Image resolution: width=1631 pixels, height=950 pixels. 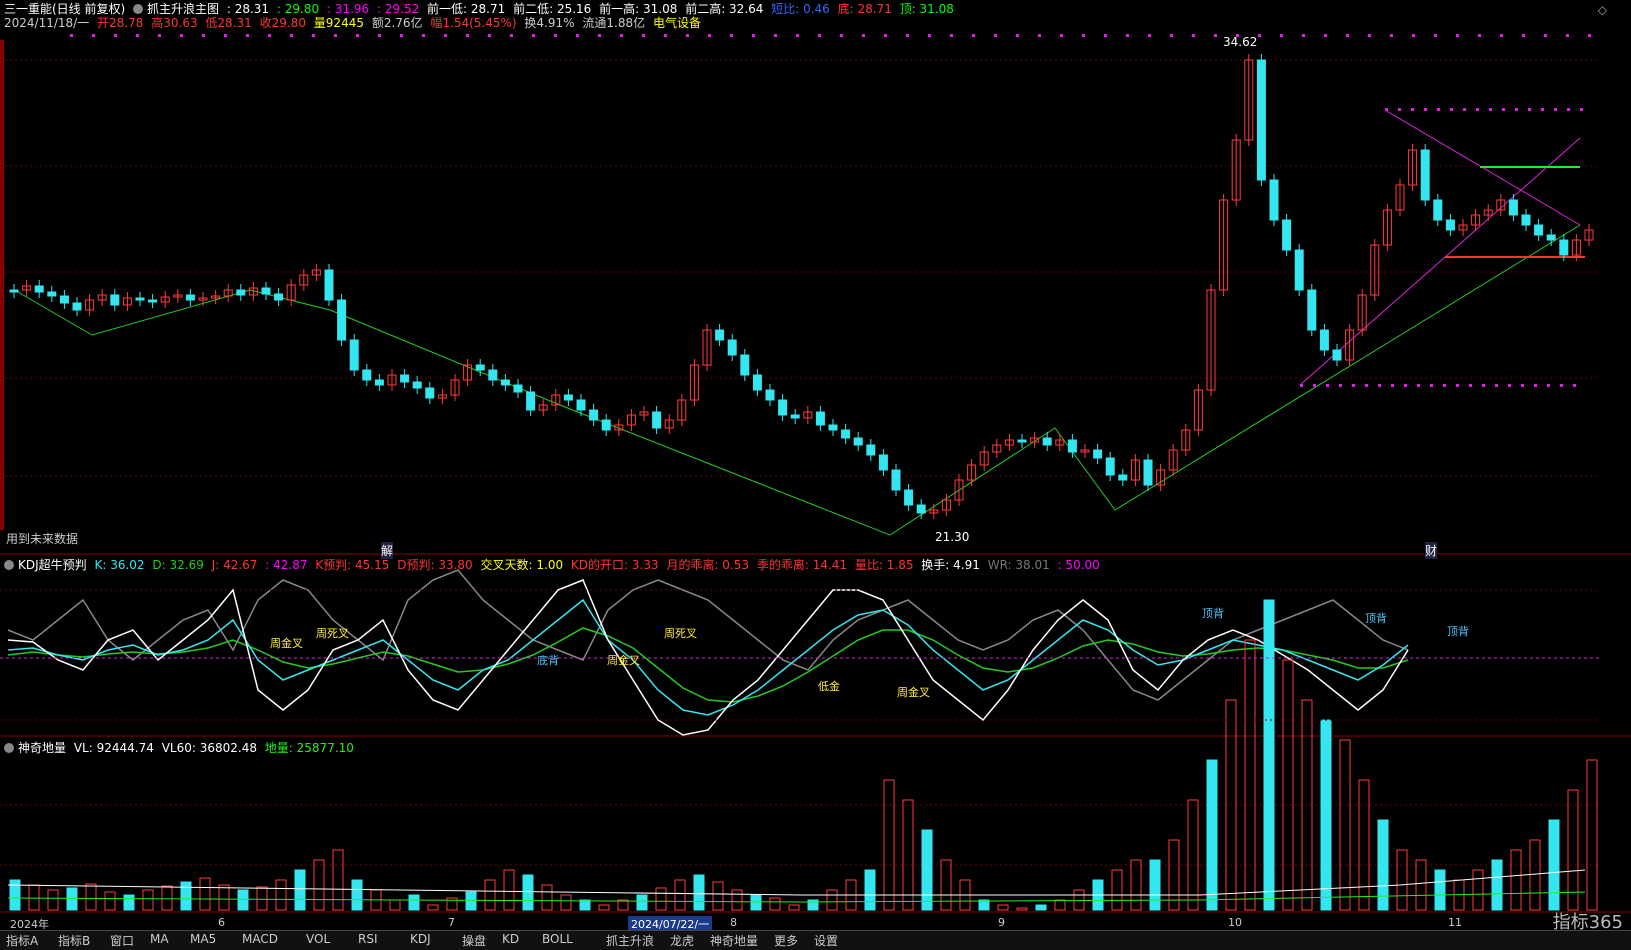 I want to click on tab-12: 抓主升浪, so click(x=630, y=940).